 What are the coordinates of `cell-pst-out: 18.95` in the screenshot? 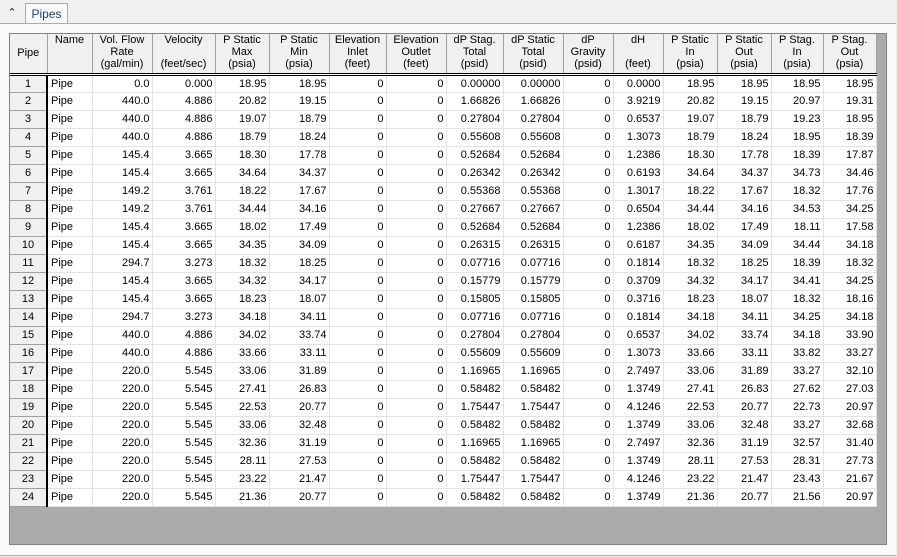 It's located at (850, 83).